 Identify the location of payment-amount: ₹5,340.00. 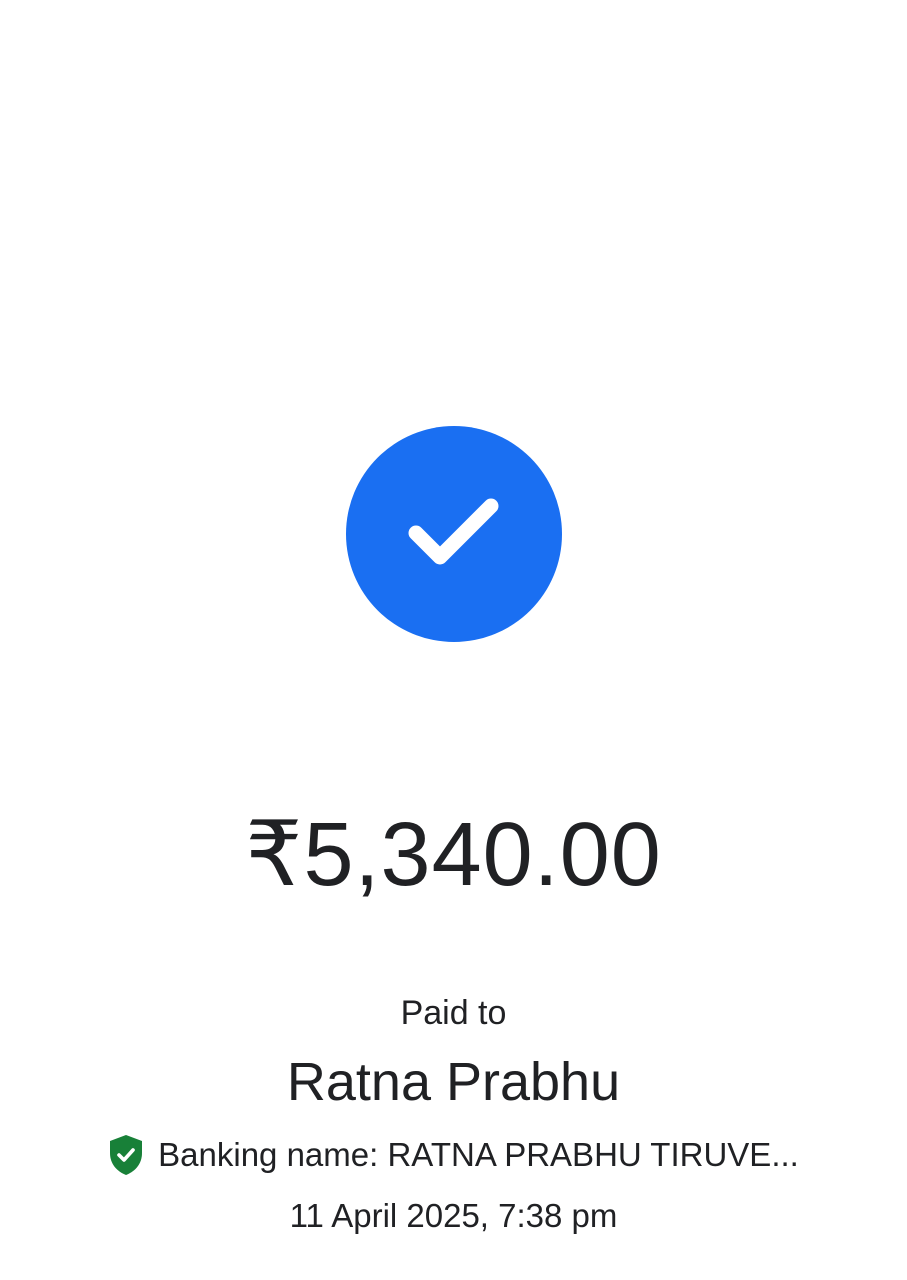
(453, 855).